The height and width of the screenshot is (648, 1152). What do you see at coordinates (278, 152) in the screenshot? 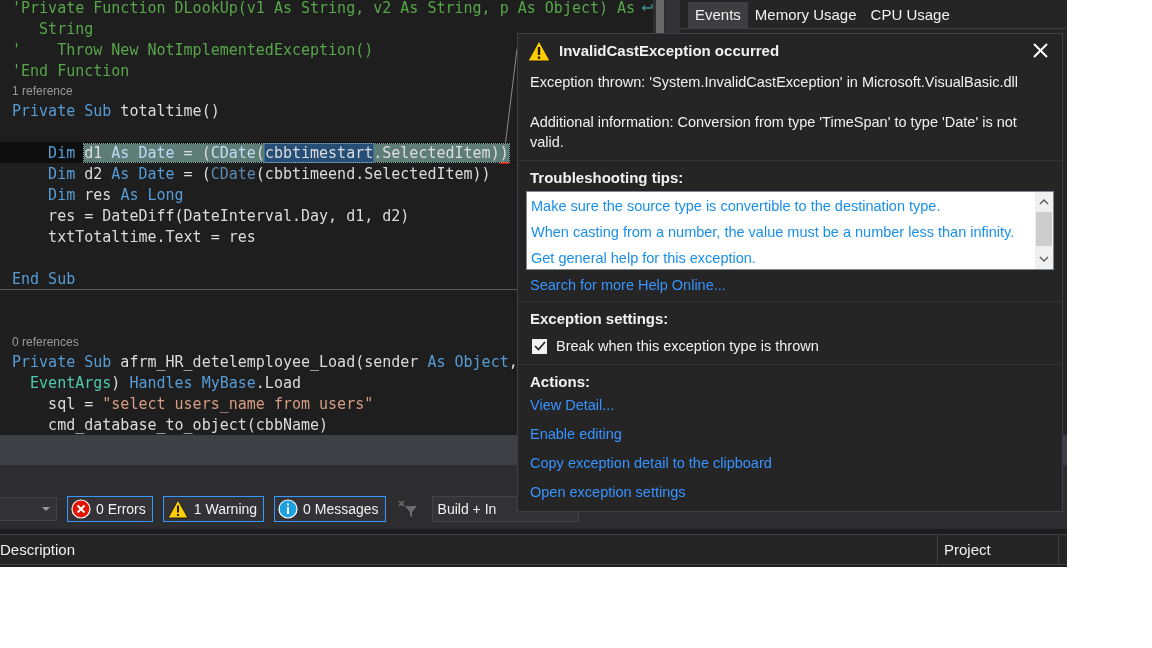
I see `code-line: Dim d1 As Date = (CDate(cbbtimestart.SelectedItem))` at bounding box center [278, 152].